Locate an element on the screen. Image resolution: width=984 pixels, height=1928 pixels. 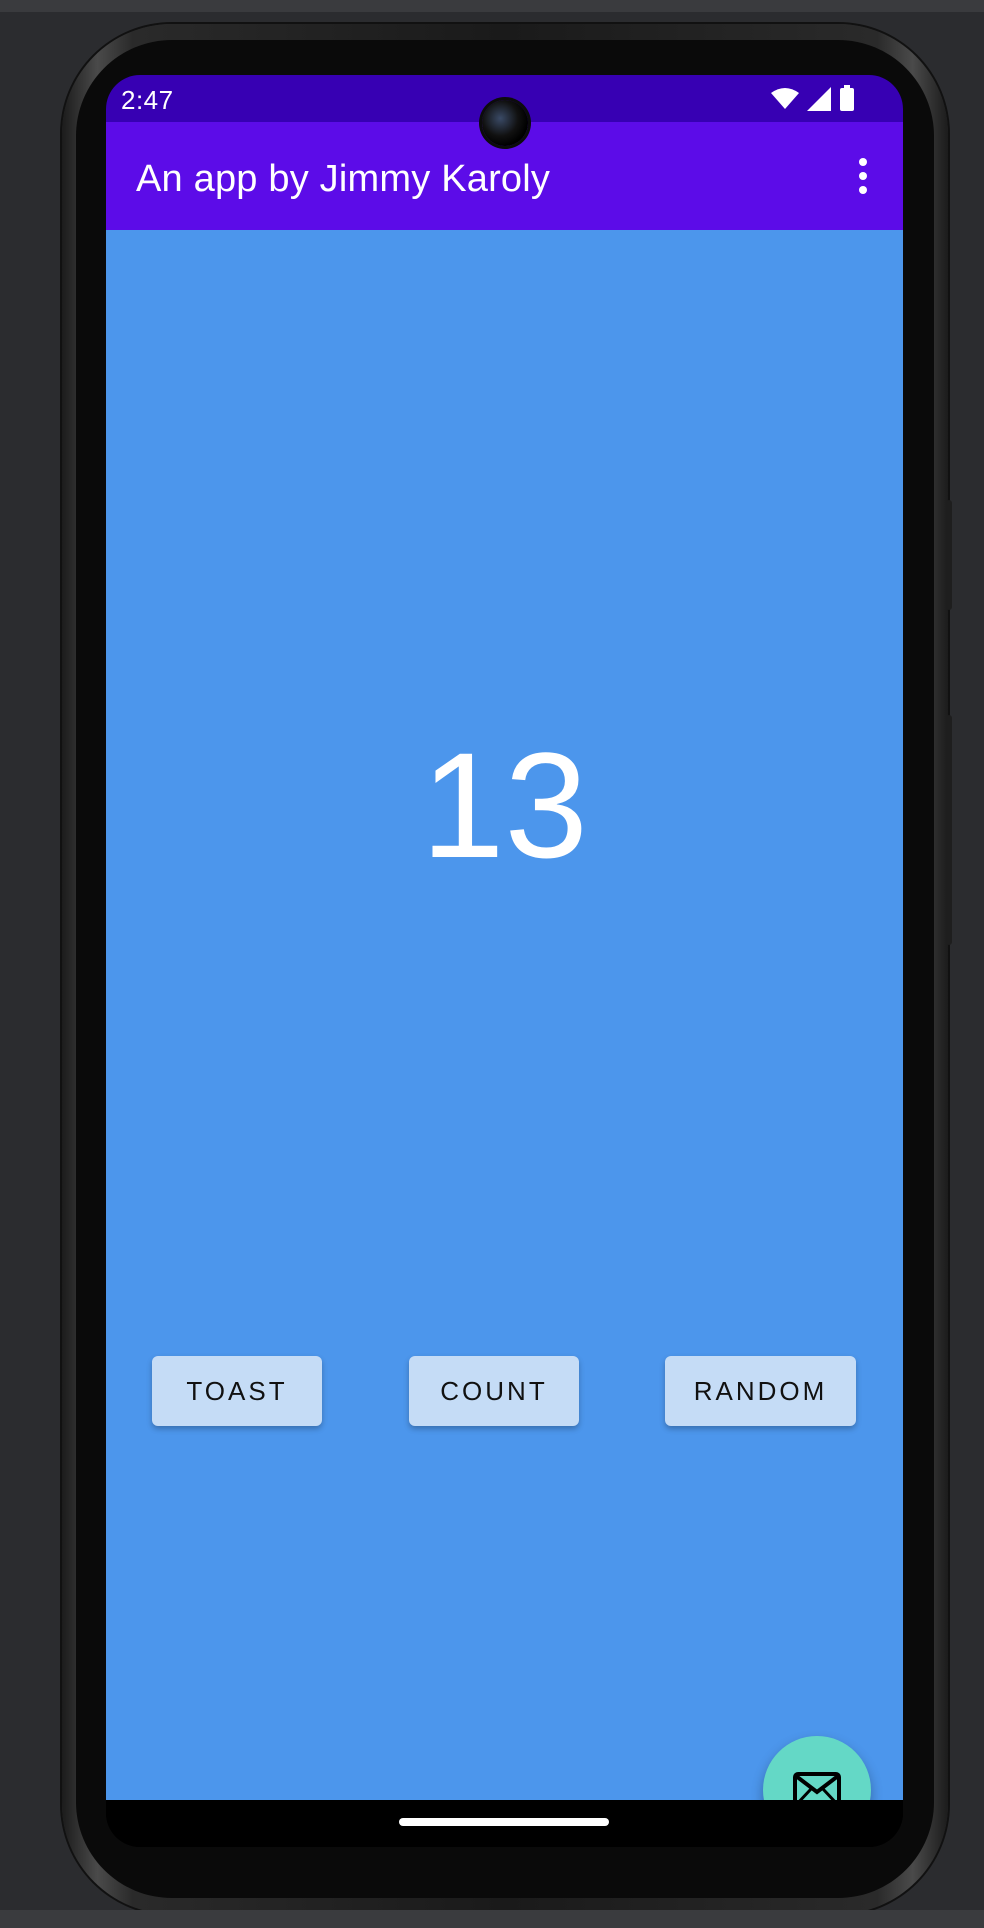
count-display: 13 is located at coordinates (504, 805).